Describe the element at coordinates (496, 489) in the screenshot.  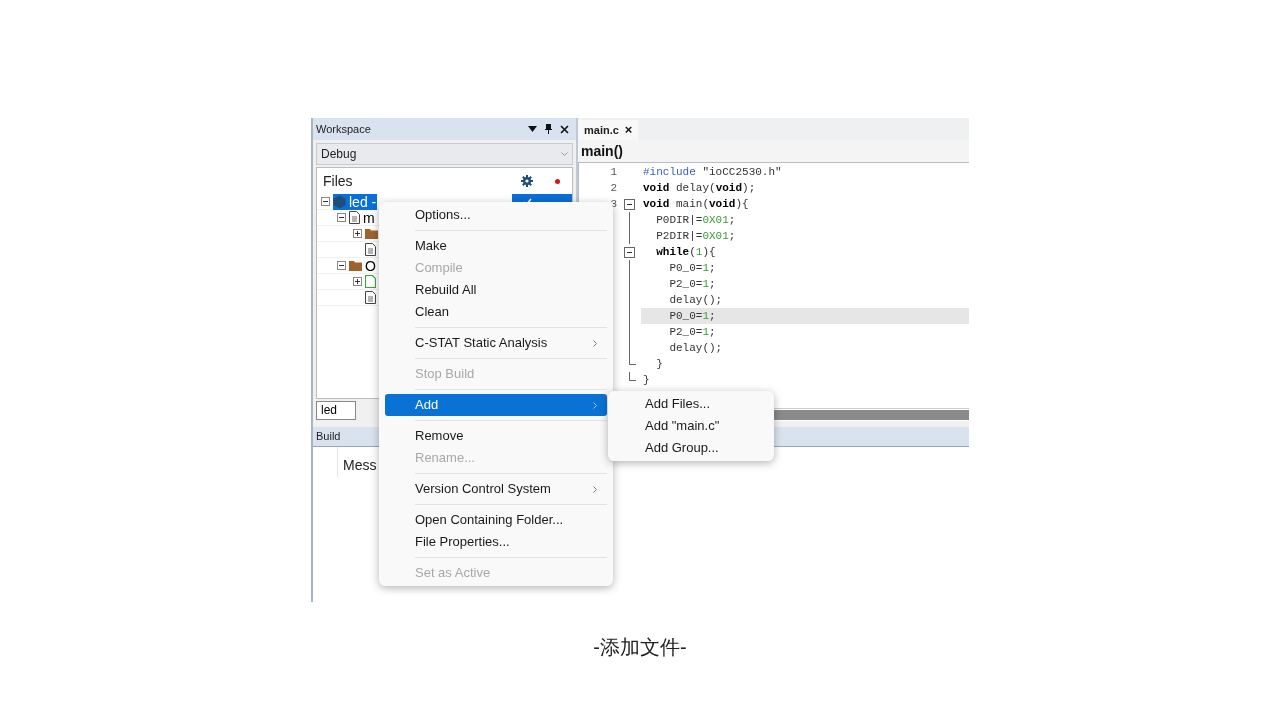
I see `menu-item: Version Control System` at that location.